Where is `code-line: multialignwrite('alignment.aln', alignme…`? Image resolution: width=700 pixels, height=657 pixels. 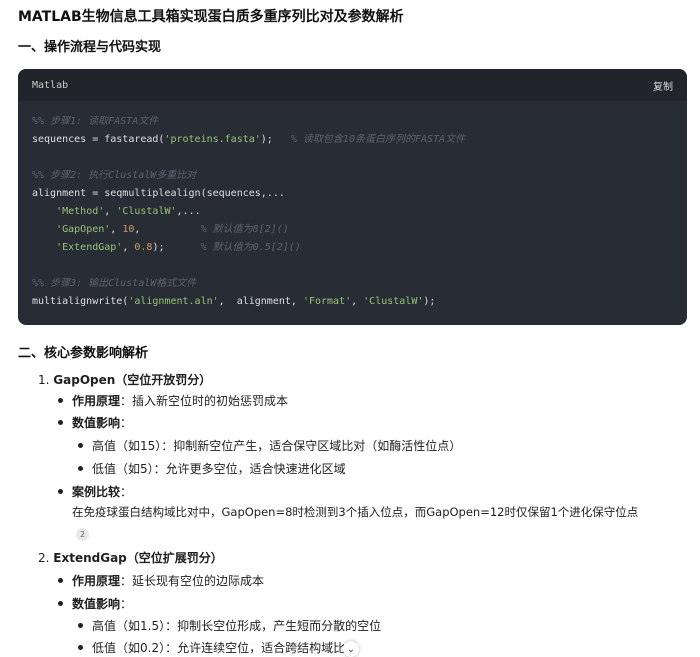
code-line: multialignwrite('alignment.aln', alignme… is located at coordinates (234, 301).